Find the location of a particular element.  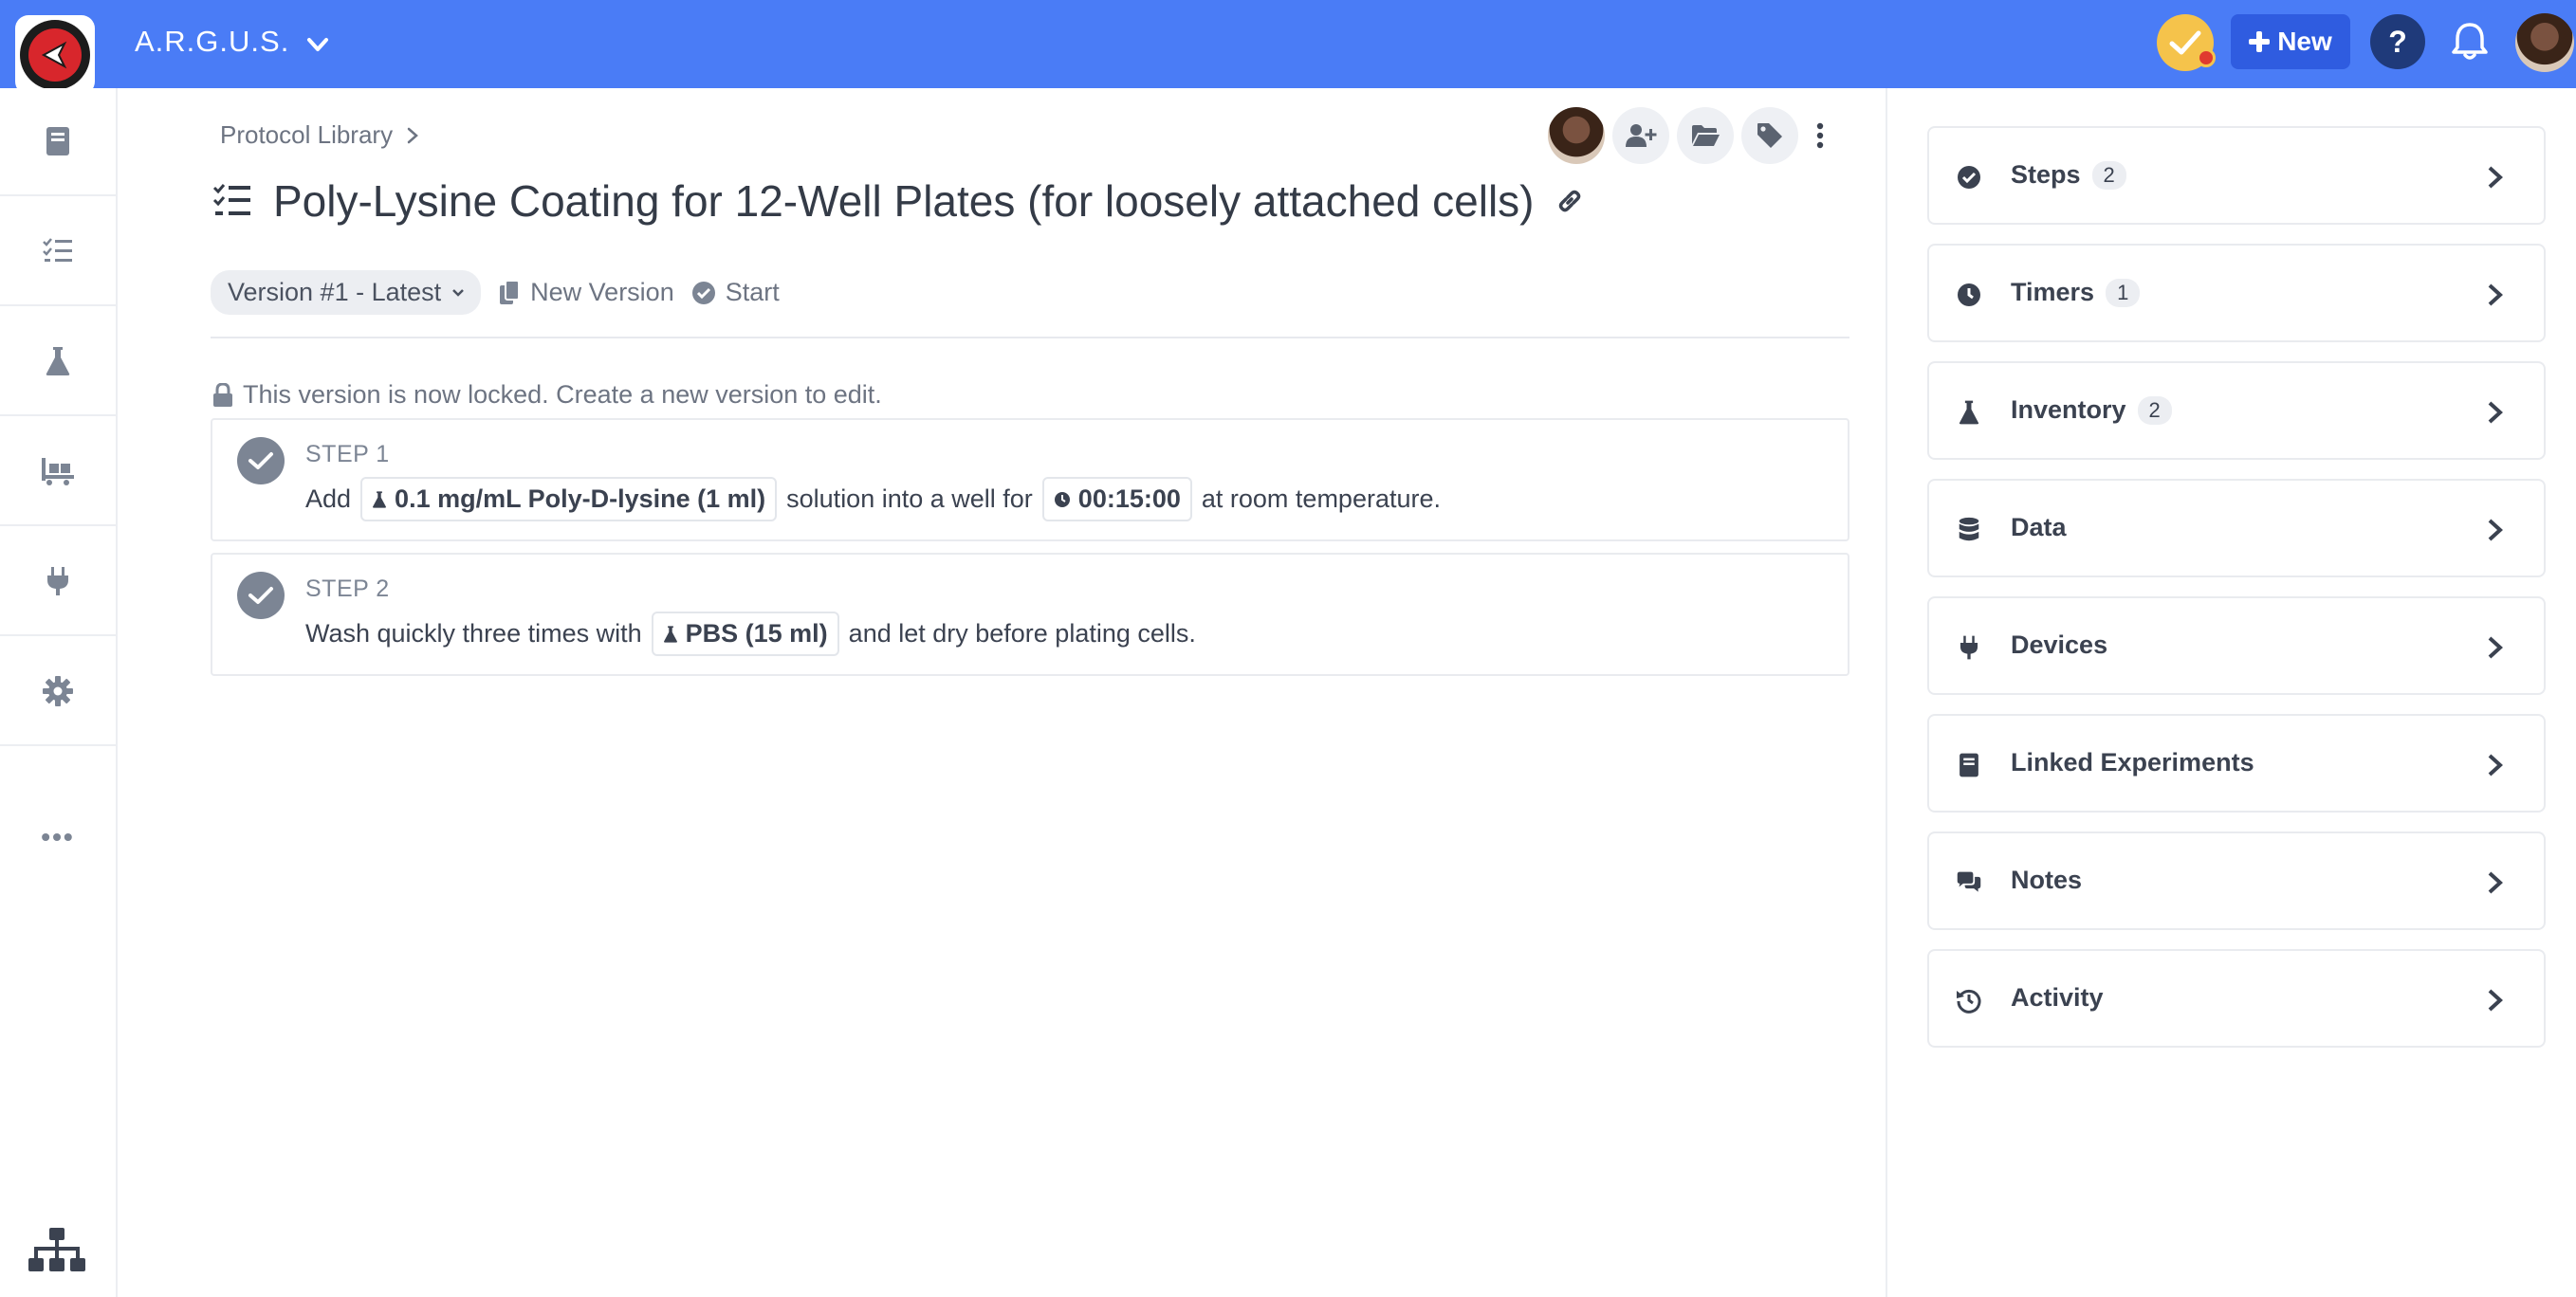

panel-inventory: Inventory 2 is located at coordinates (2236, 410).